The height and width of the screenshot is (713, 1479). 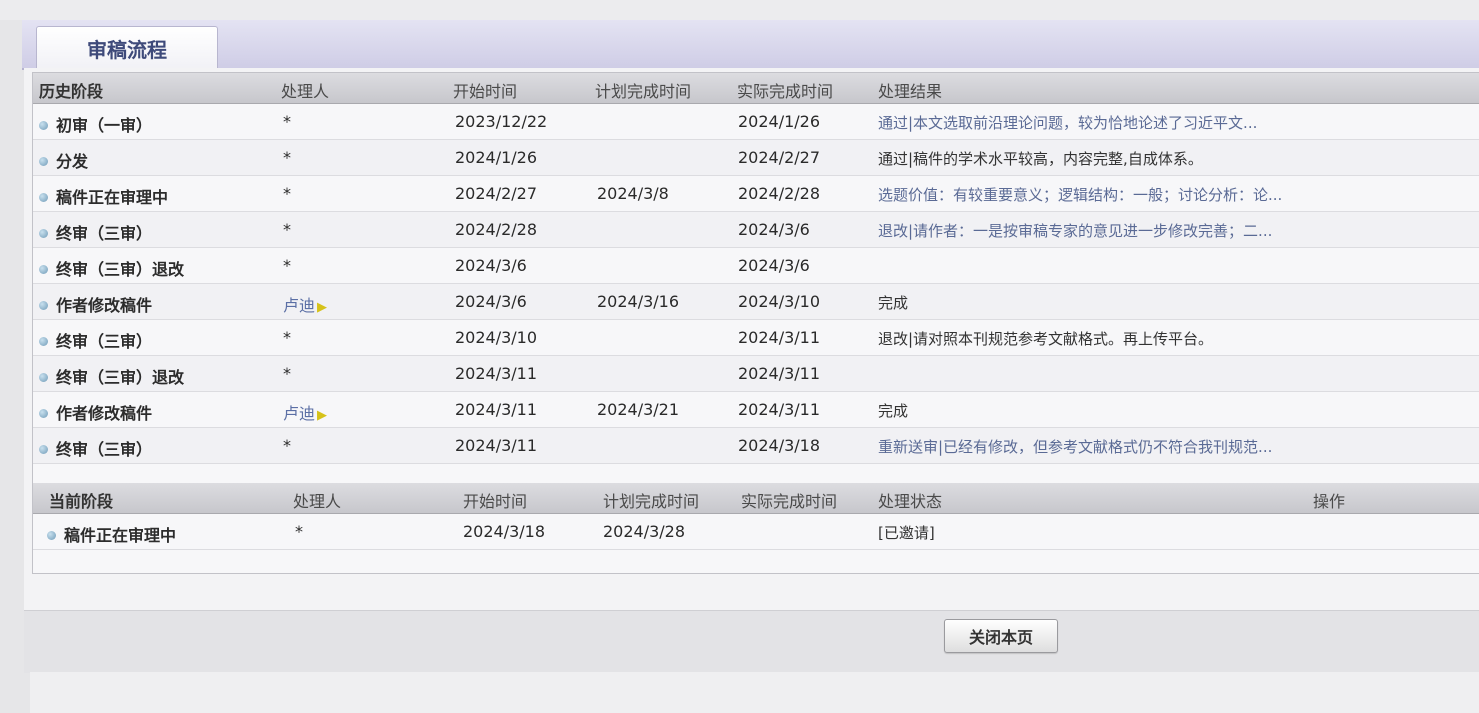 I want to click on actual-time: 2024/2/28, so click(x=779, y=193).